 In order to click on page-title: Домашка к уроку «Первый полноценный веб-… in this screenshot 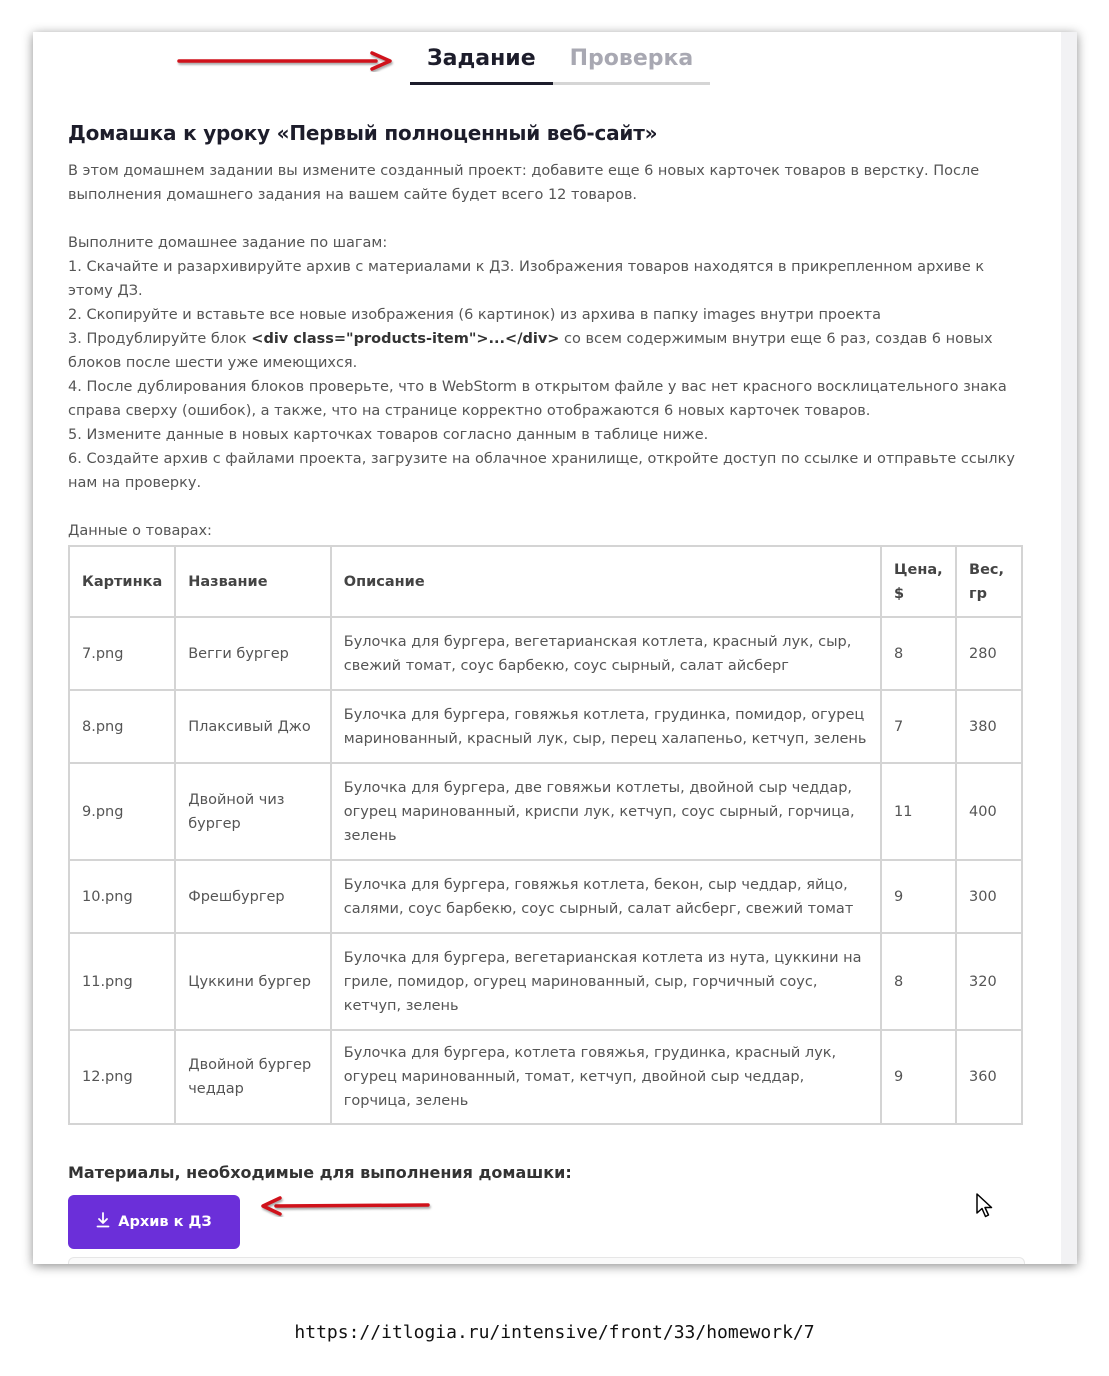, I will do `click(363, 133)`.